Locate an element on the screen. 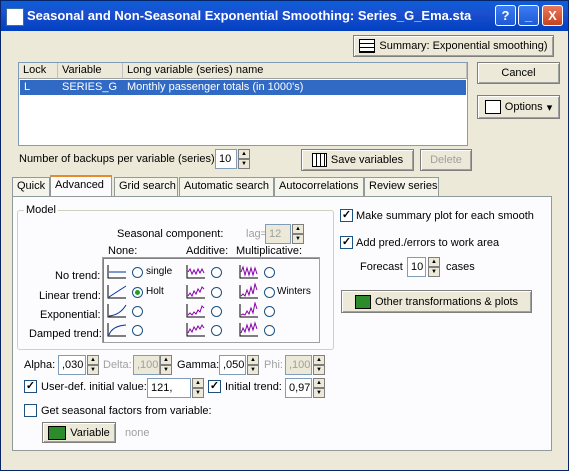 This screenshot has width=569, height=471. seasonal-factors-checkbox is located at coordinates (30, 410).